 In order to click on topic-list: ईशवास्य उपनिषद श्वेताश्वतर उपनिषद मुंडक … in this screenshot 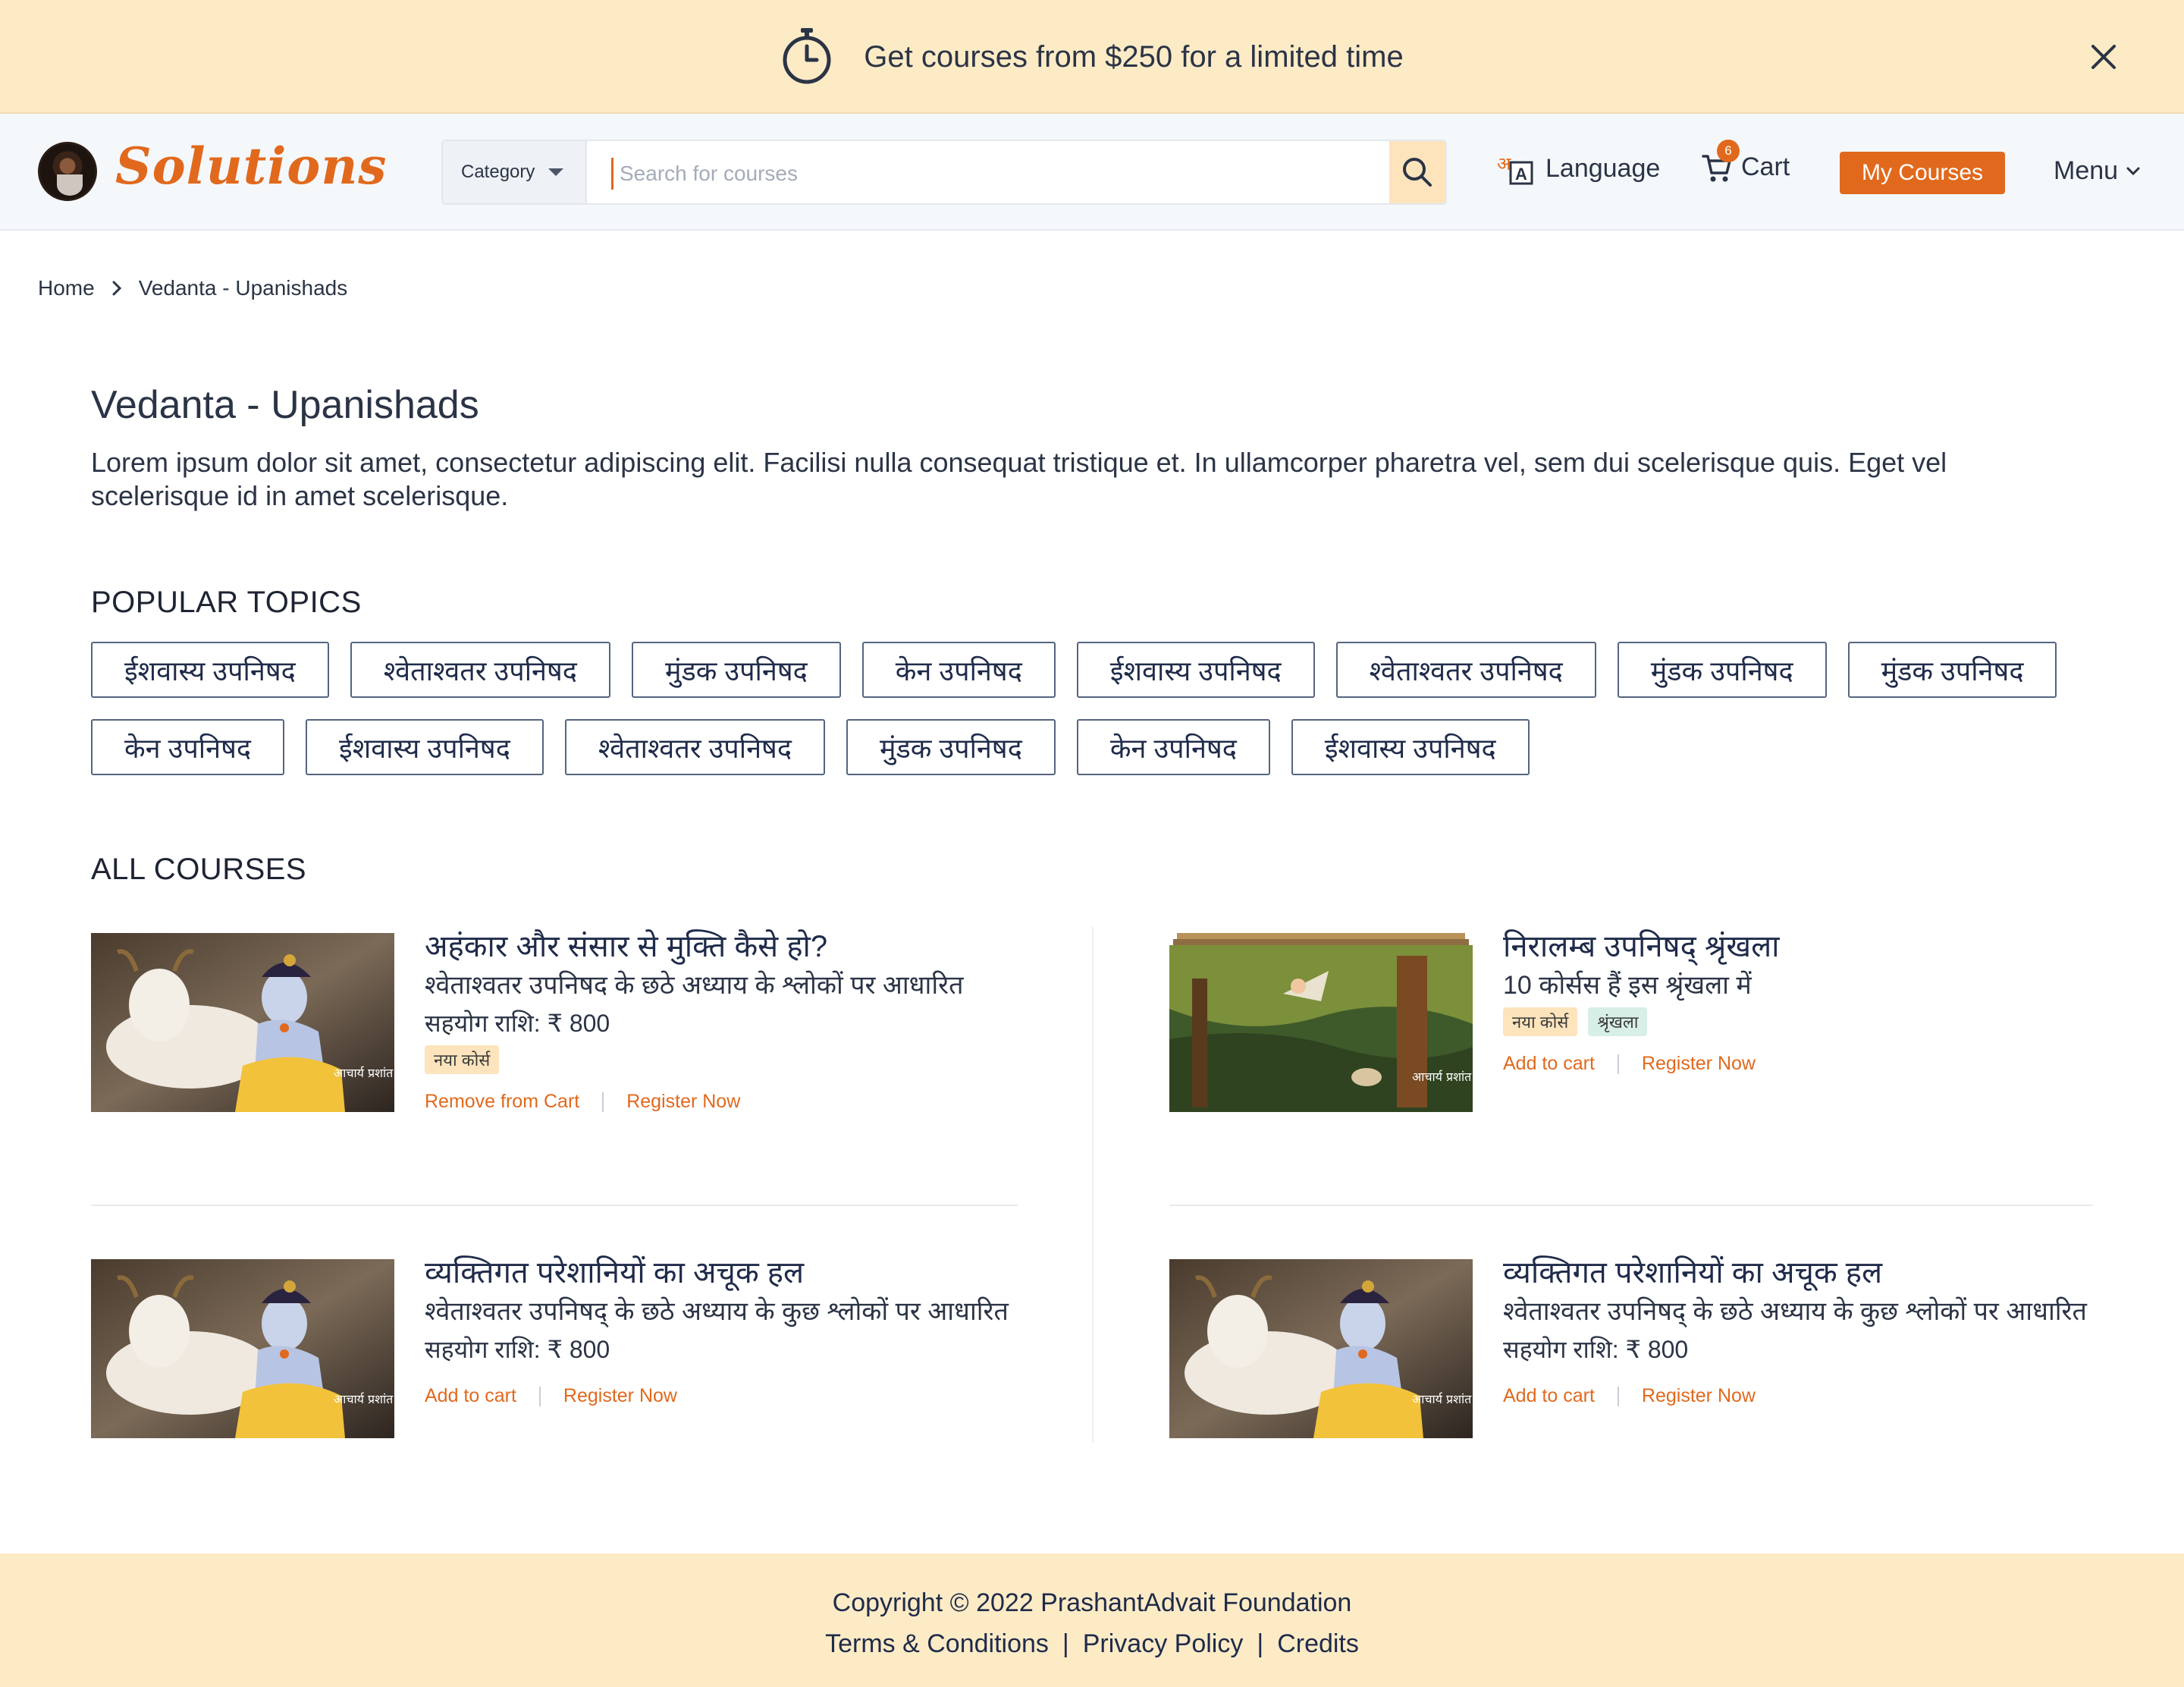, I will do `click(1099, 708)`.